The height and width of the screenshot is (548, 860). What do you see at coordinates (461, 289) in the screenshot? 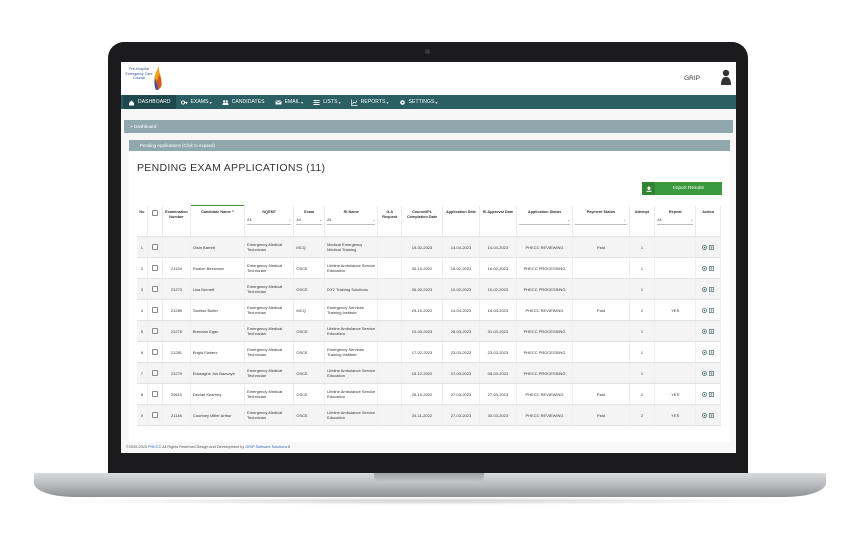
I see `application-date-cell: 10-02-2023` at bounding box center [461, 289].